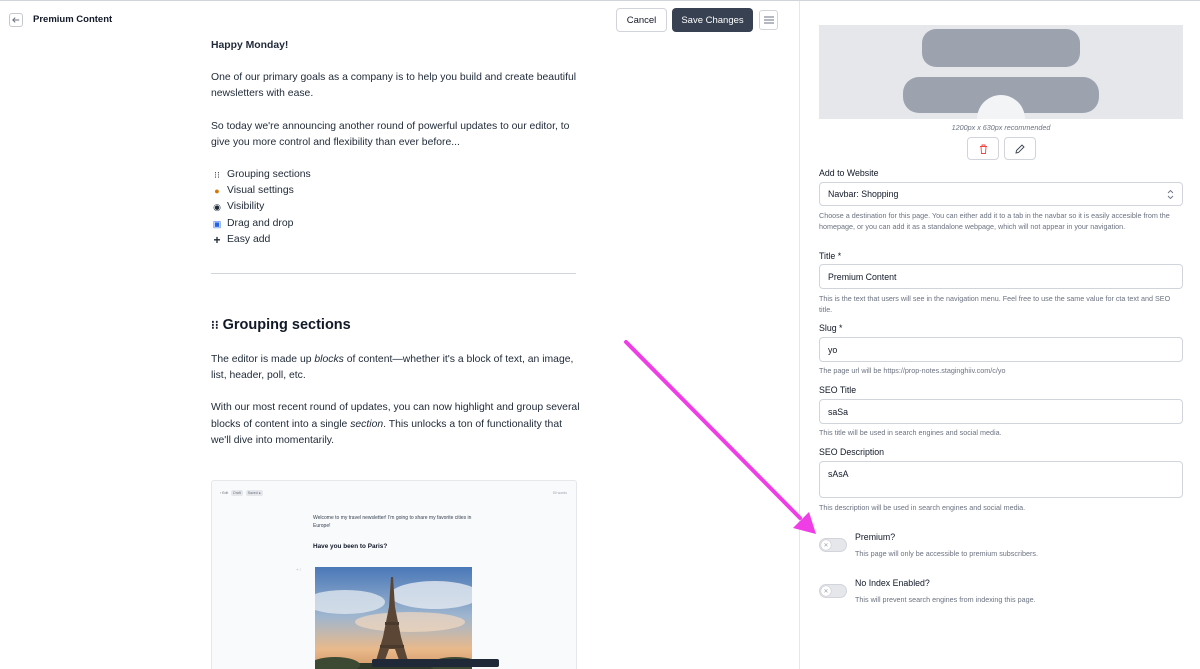  I want to click on list-item: + Easy add, so click(396, 240).